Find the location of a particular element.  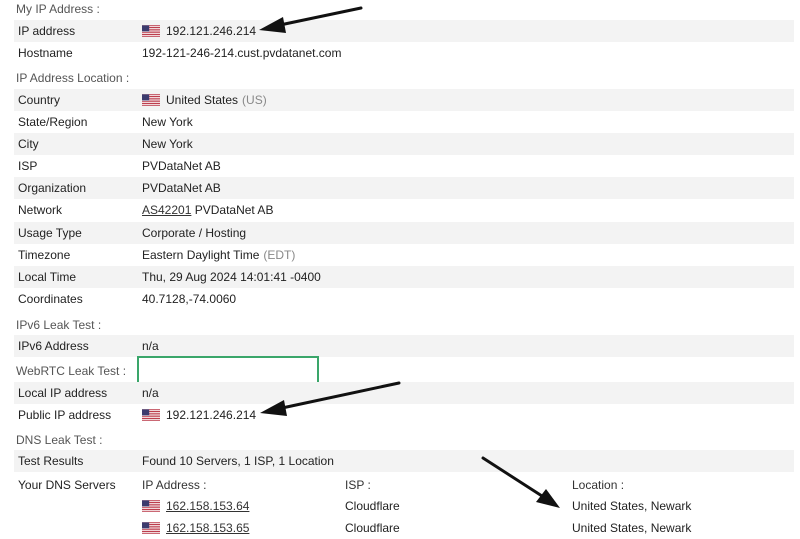

ip-address-value-cell: 192.121.246.214 is located at coordinates (199, 31).